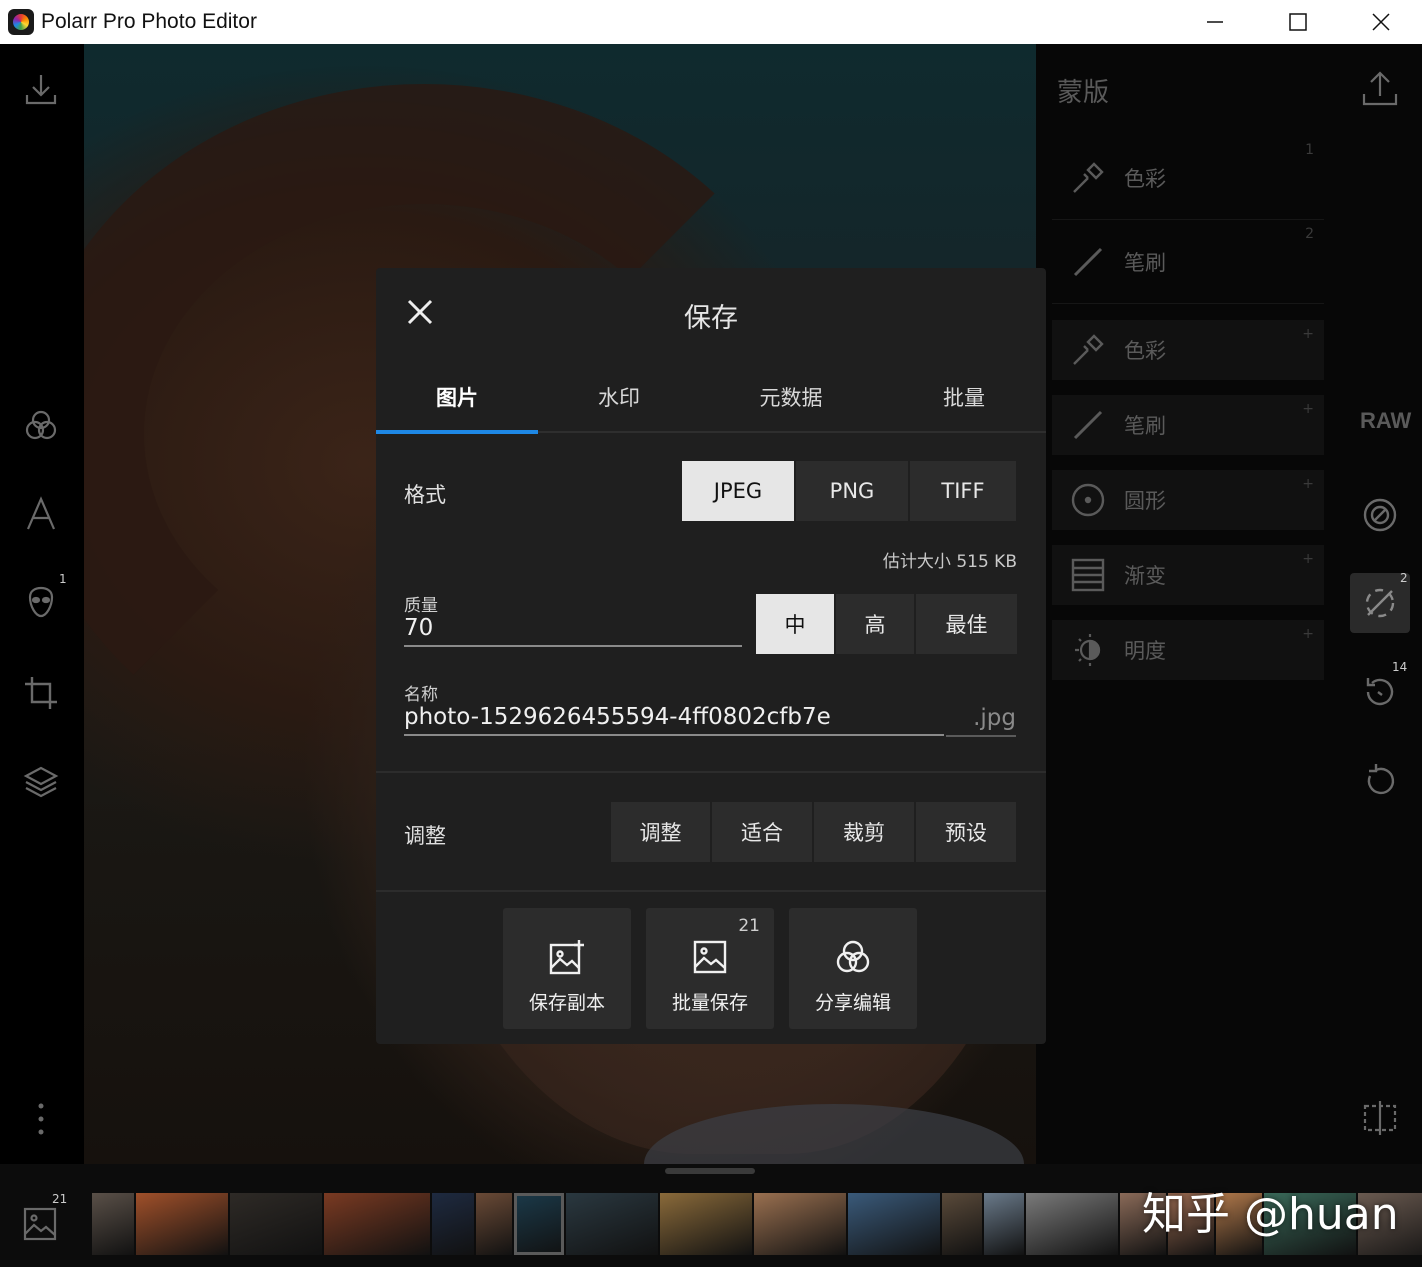  Describe the element at coordinates (1188, 650) in the screenshot. I see `add-mask-brightness: 明度 +` at that location.